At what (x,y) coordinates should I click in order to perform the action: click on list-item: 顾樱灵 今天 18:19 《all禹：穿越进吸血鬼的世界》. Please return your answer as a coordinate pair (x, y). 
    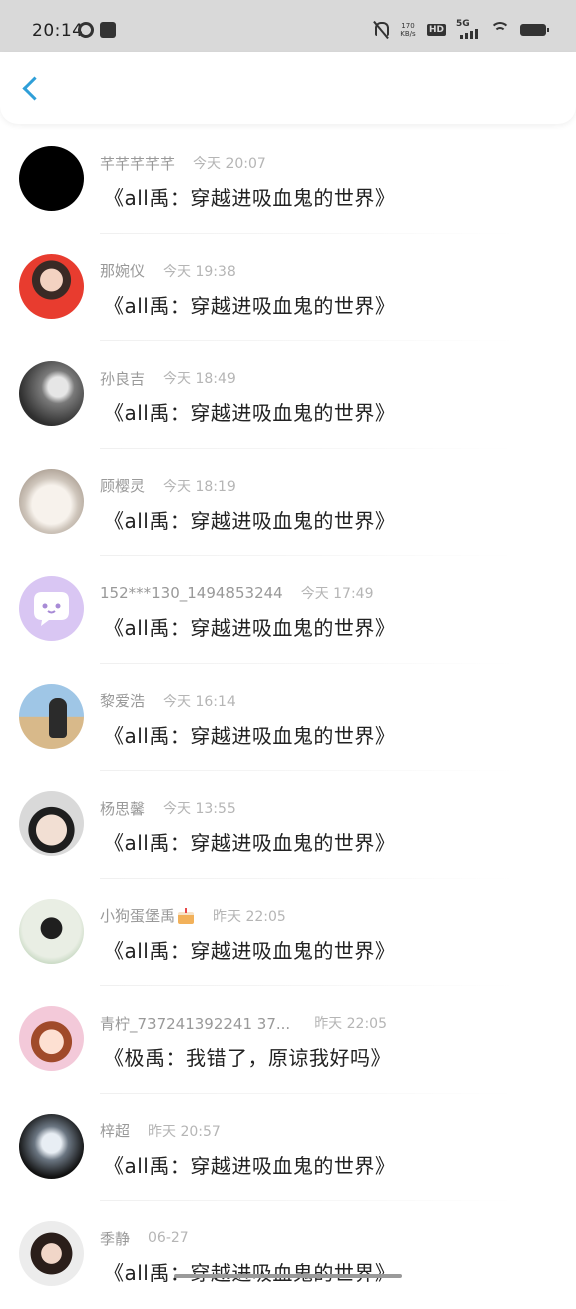
    Looking at the image, I should click on (288, 502).